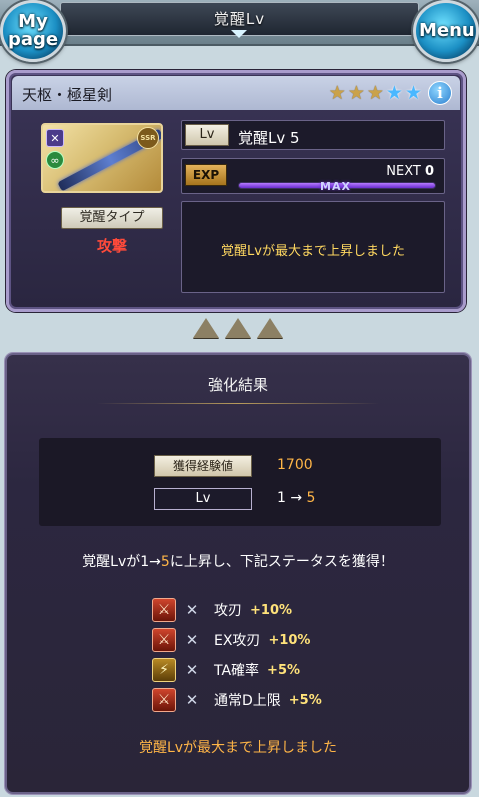 The image size is (479, 797). I want to click on header-bar: 覚醒Lv, so click(239, 23).